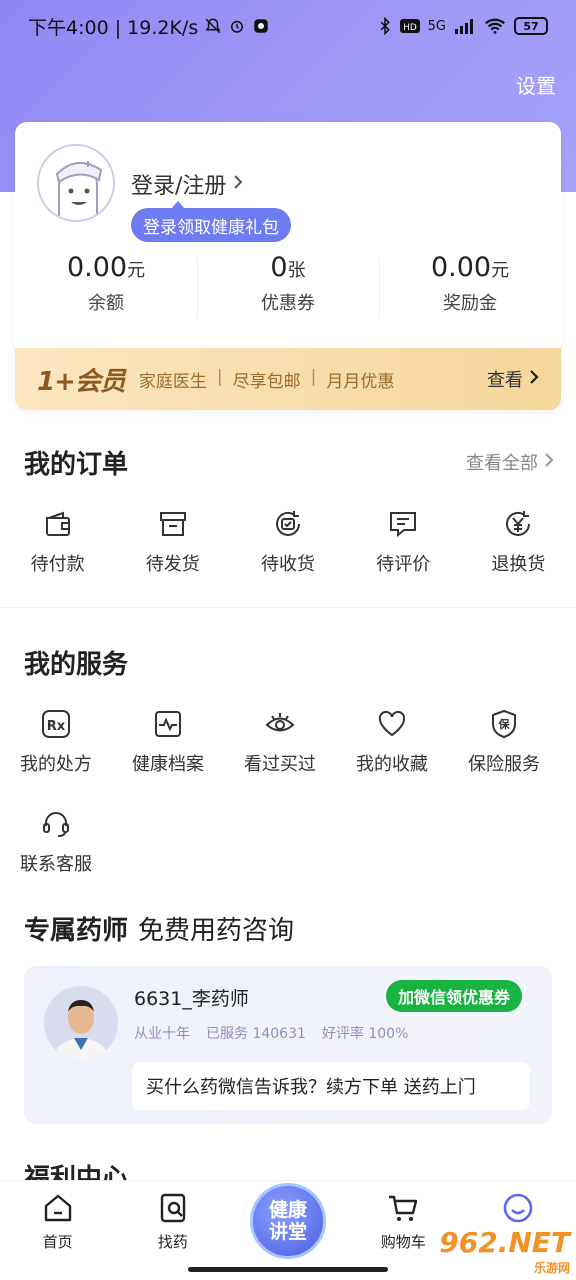 The height and width of the screenshot is (1280, 576). What do you see at coordinates (392, 723) in the screenshot?
I see `heart-icon` at bounding box center [392, 723].